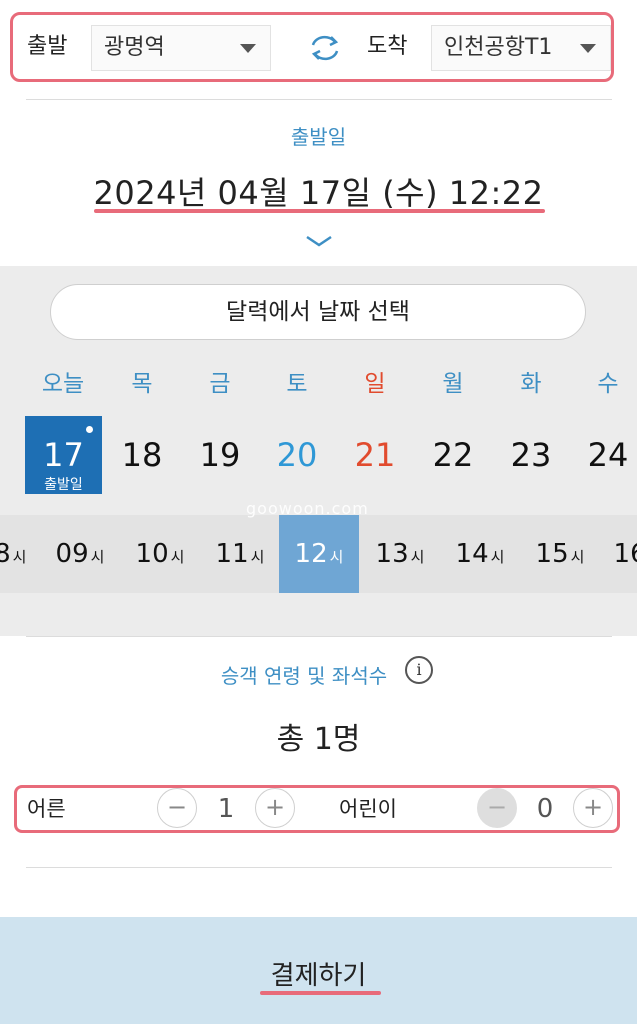  I want to click on date-number: 17, so click(63, 455).